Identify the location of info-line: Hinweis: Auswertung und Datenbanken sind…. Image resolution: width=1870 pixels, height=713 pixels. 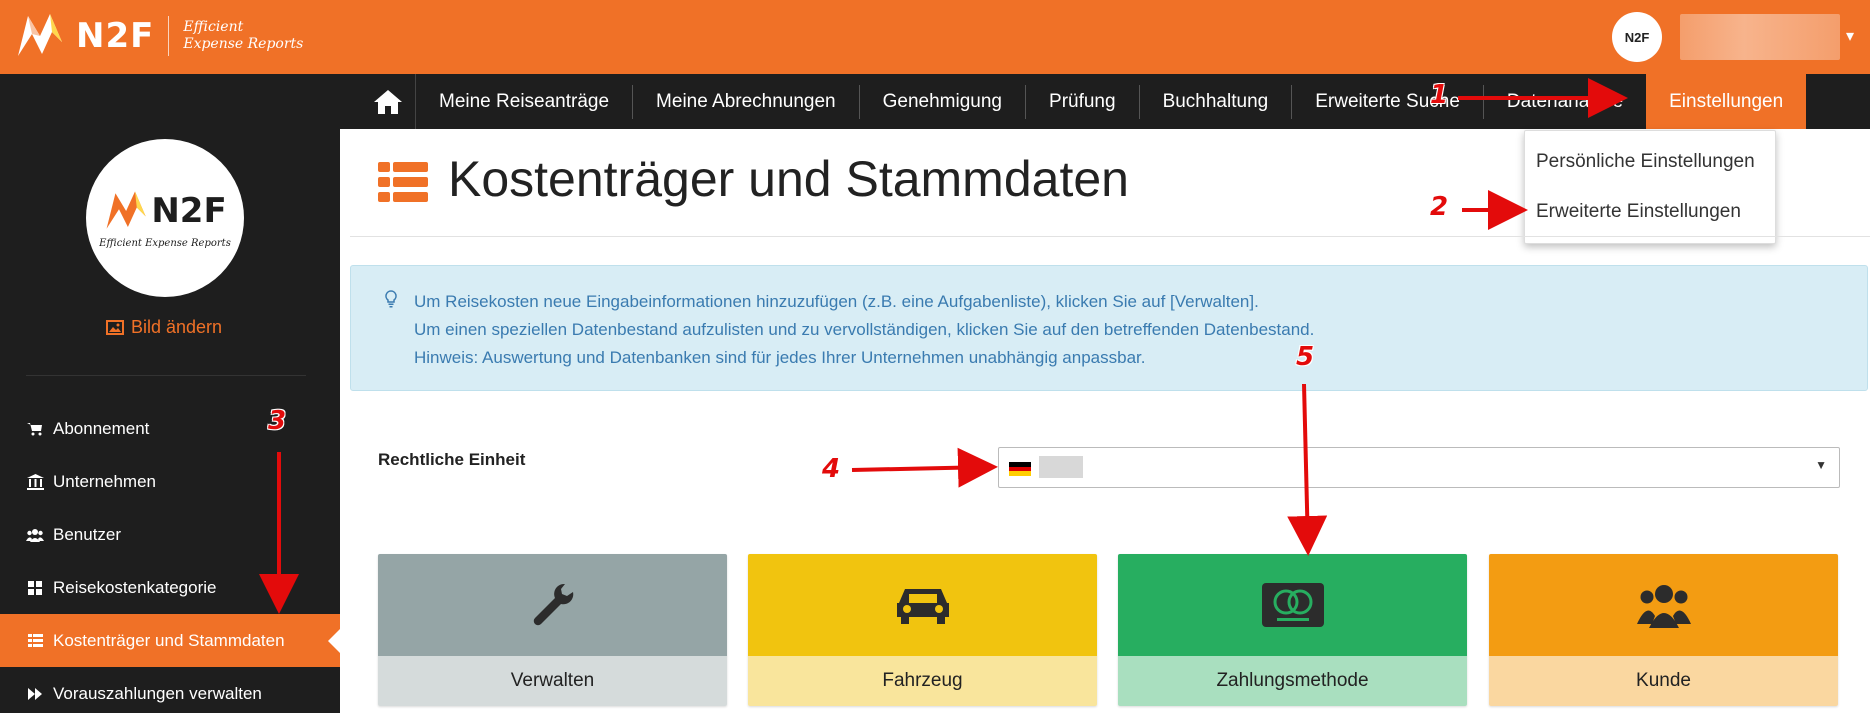
(780, 357).